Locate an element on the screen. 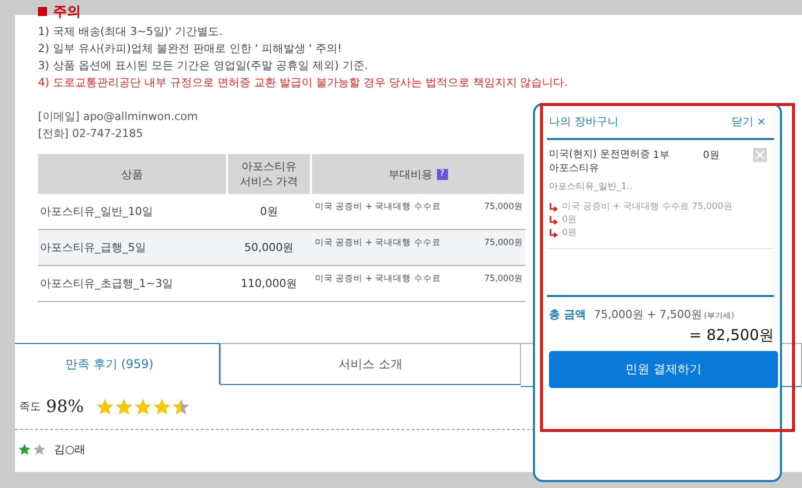 This screenshot has width=802, height=488. vat-note: (부가세) is located at coordinates (719, 315).